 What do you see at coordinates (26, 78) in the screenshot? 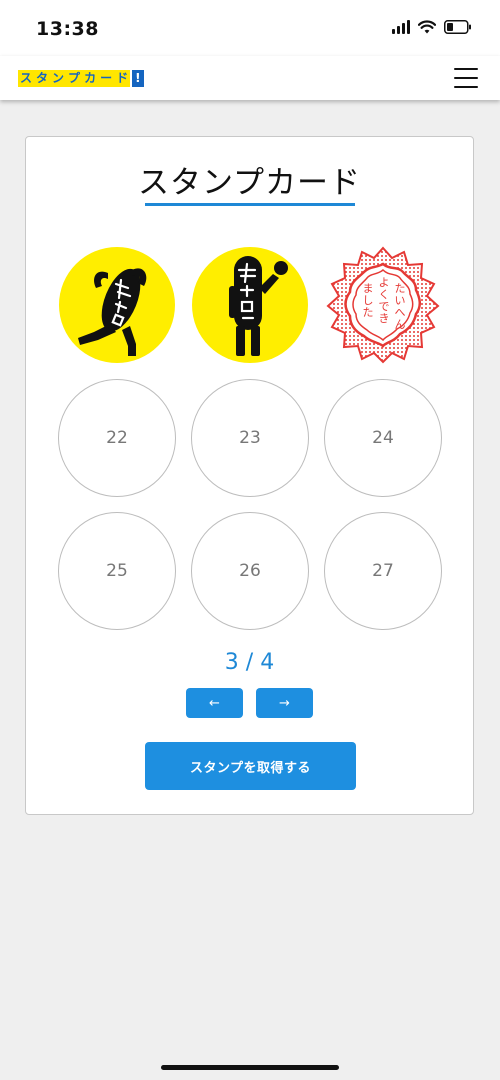
I see `logo-char: ス` at bounding box center [26, 78].